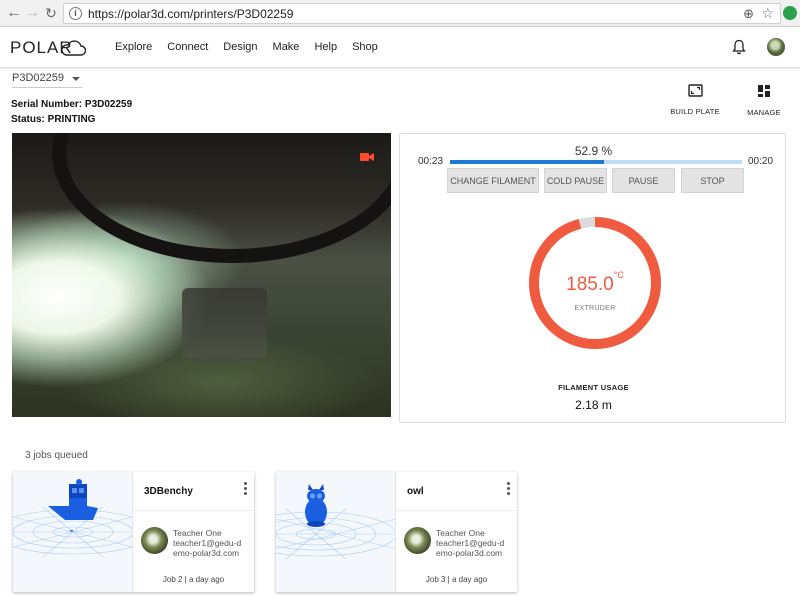 This screenshot has width=800, height=596. What do you see at coordinates (764, 91) in the screenshot?
I see `manage-icon` at bounding box center [764, 91].